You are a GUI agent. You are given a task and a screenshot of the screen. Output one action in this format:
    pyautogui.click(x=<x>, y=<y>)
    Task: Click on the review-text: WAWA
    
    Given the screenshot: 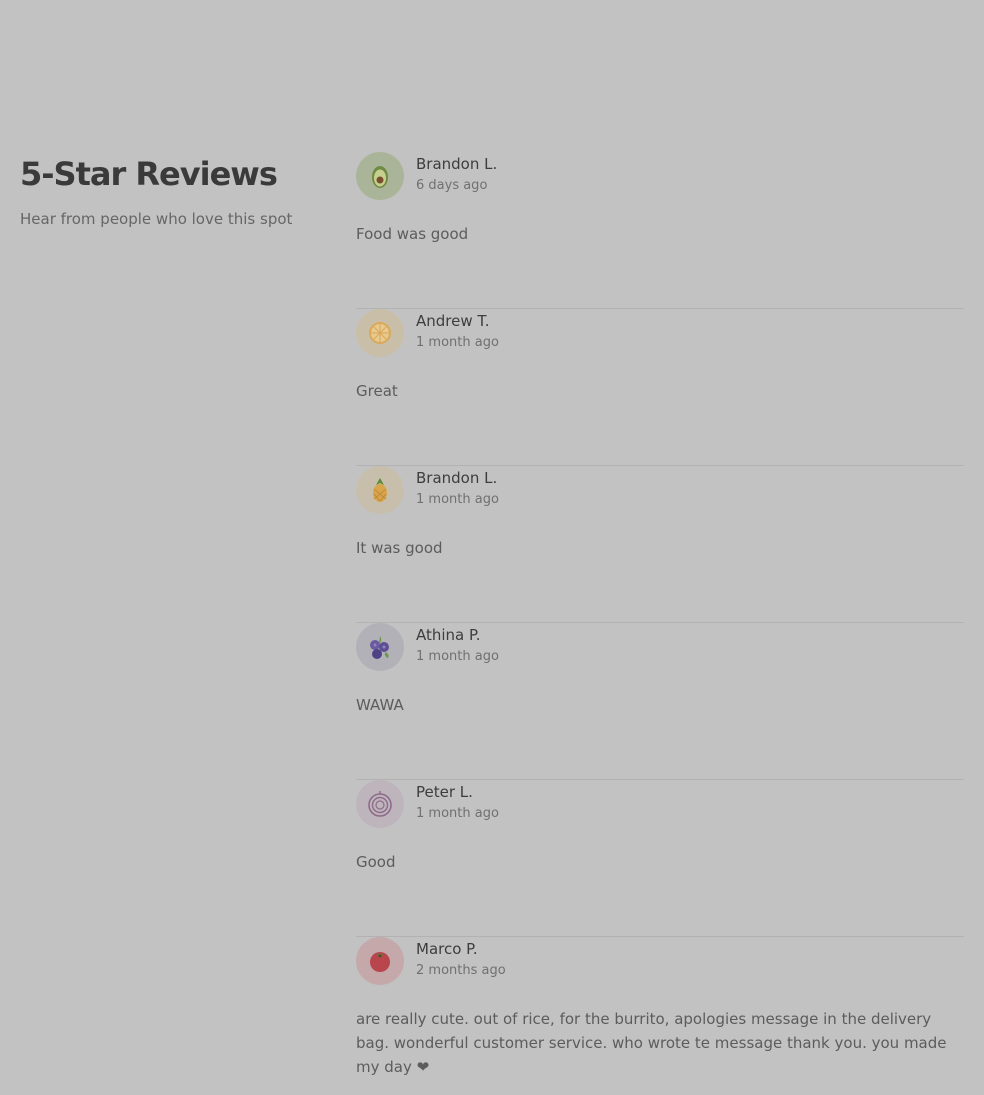 What is the action you would take?
    pyautogui.click(x=380, y=705)
    